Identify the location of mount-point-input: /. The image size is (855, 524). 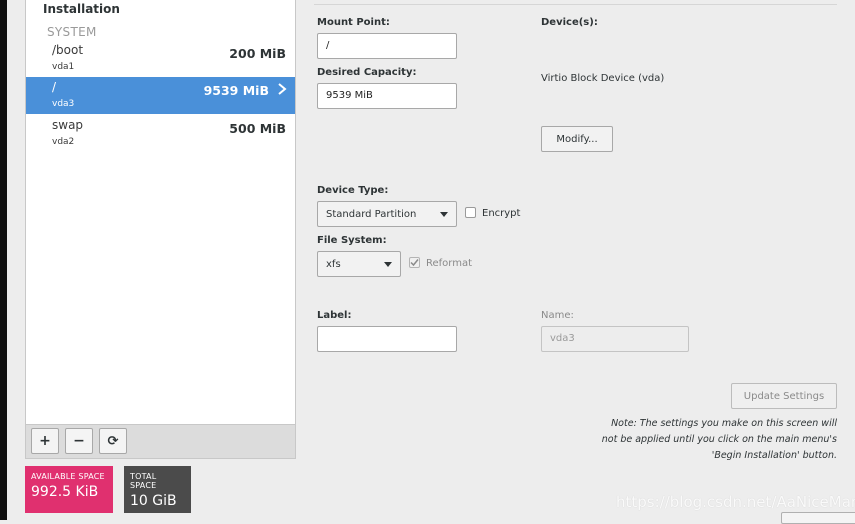
(387, 46).